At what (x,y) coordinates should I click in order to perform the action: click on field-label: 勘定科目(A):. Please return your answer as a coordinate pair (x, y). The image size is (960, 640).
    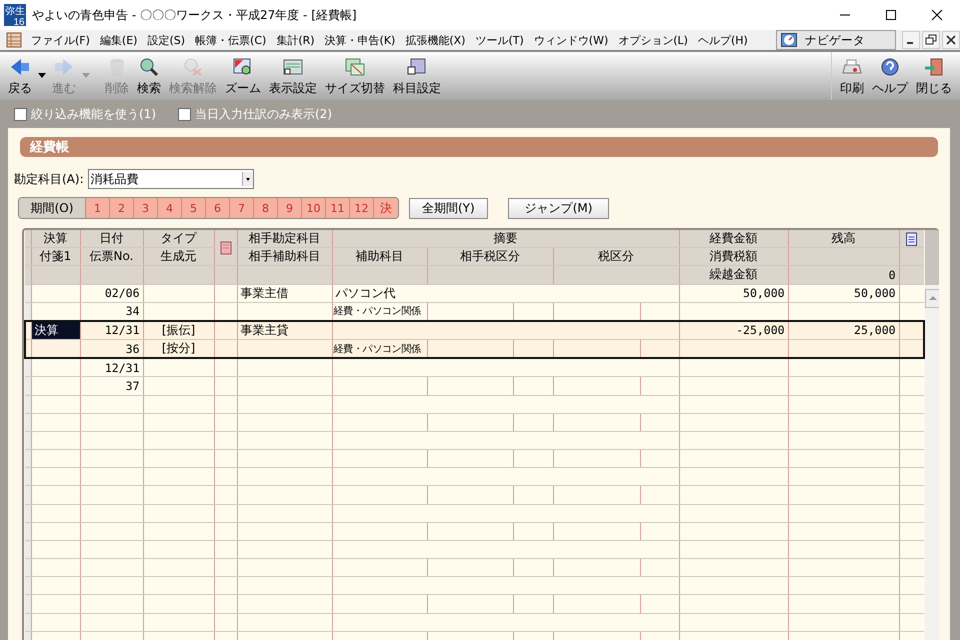
    Looking at the image, I should click on (49, 179).